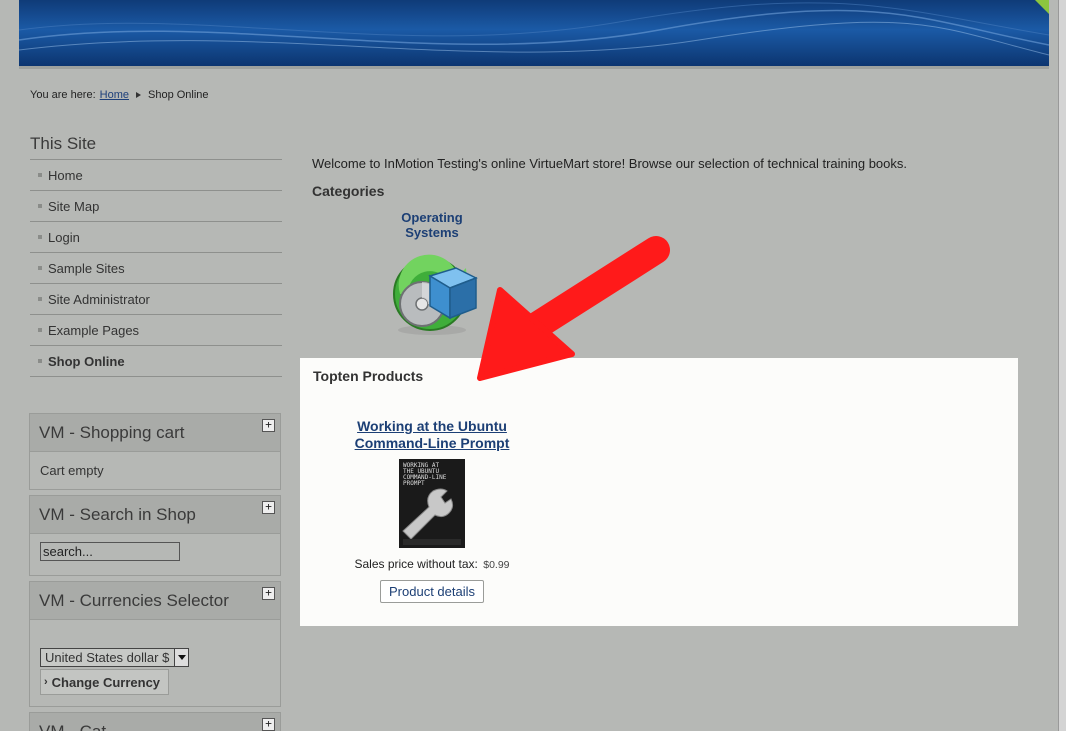 The width and height of the screenshot is (1066, 731). I want to click on categories-module: VM - Cat +, so click(155, 721).